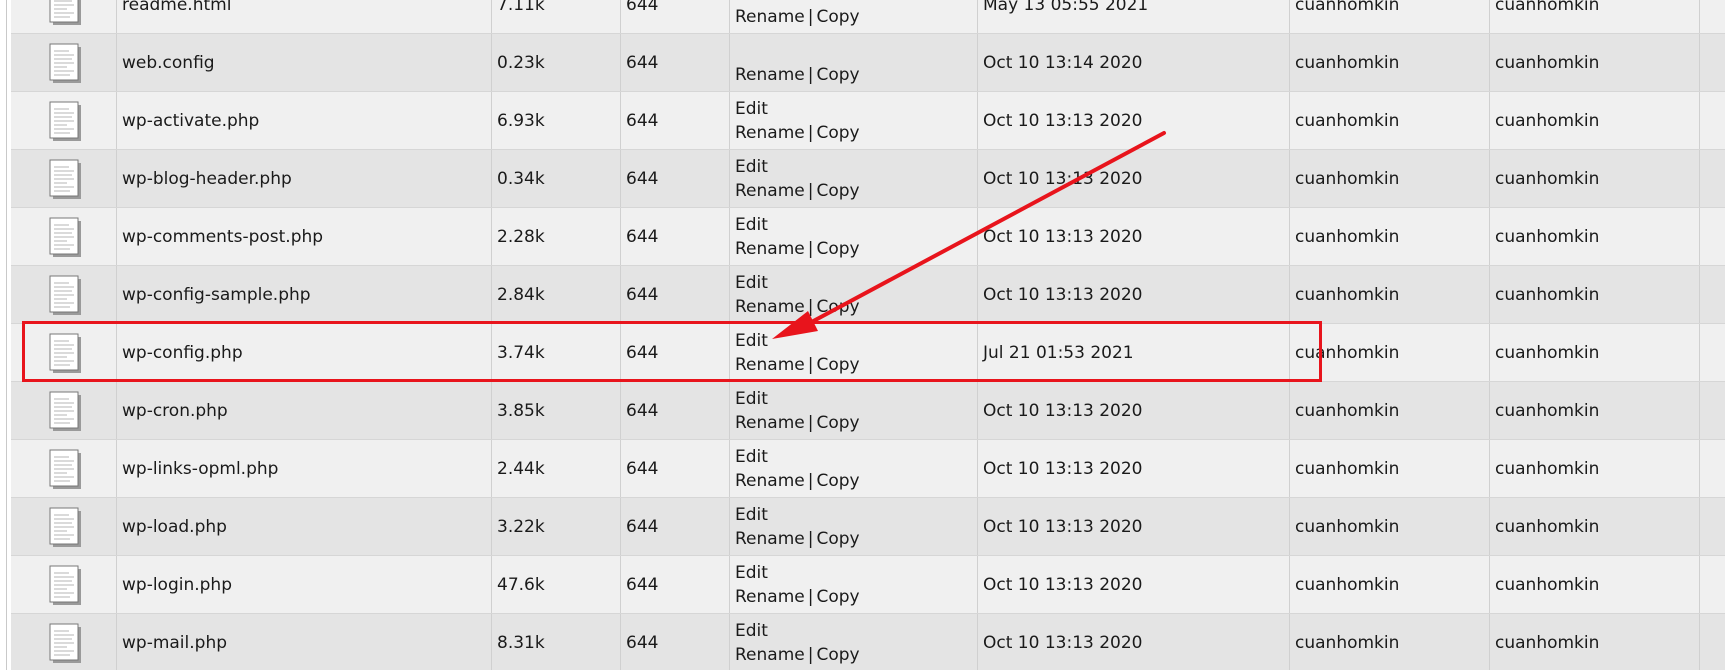 This screenshot has height=670, width=1725. What do you see at coordinates (555, 526) in the screenshot?
I see `file-size-cell: 3.22k` at bounding box center [555, 526].